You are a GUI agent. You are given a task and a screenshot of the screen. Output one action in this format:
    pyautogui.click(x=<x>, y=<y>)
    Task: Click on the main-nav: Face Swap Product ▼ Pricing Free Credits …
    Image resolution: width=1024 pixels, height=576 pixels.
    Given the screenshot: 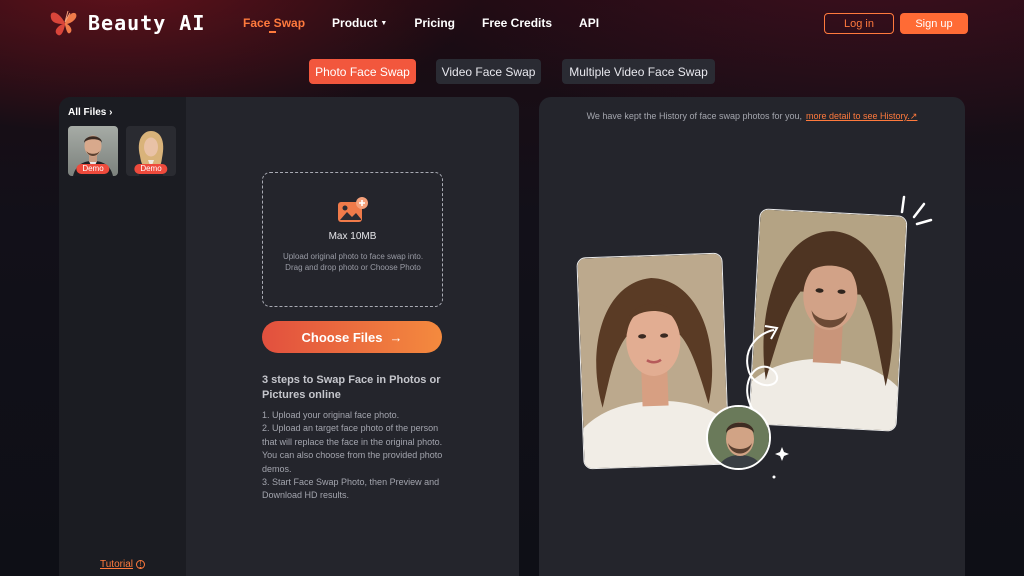 What is the action you would take?
    pyautogui.click(x=434, y=24)
    